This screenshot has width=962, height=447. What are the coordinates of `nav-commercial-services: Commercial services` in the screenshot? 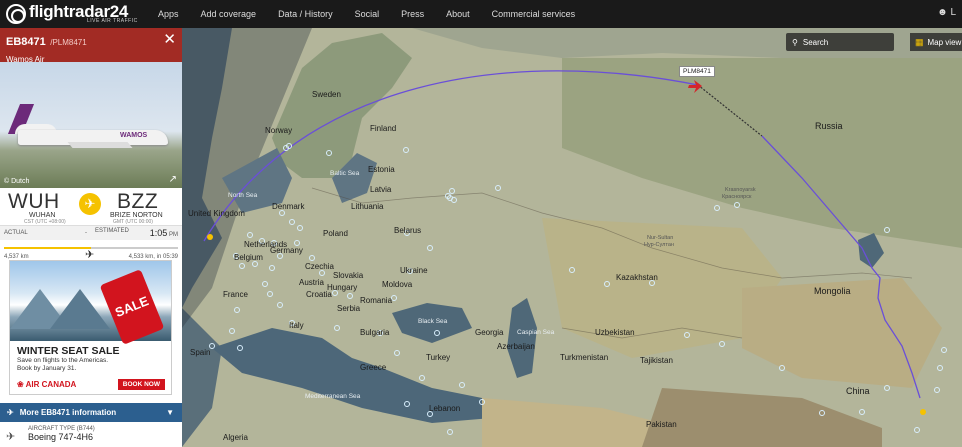 It's located at (534, 14).